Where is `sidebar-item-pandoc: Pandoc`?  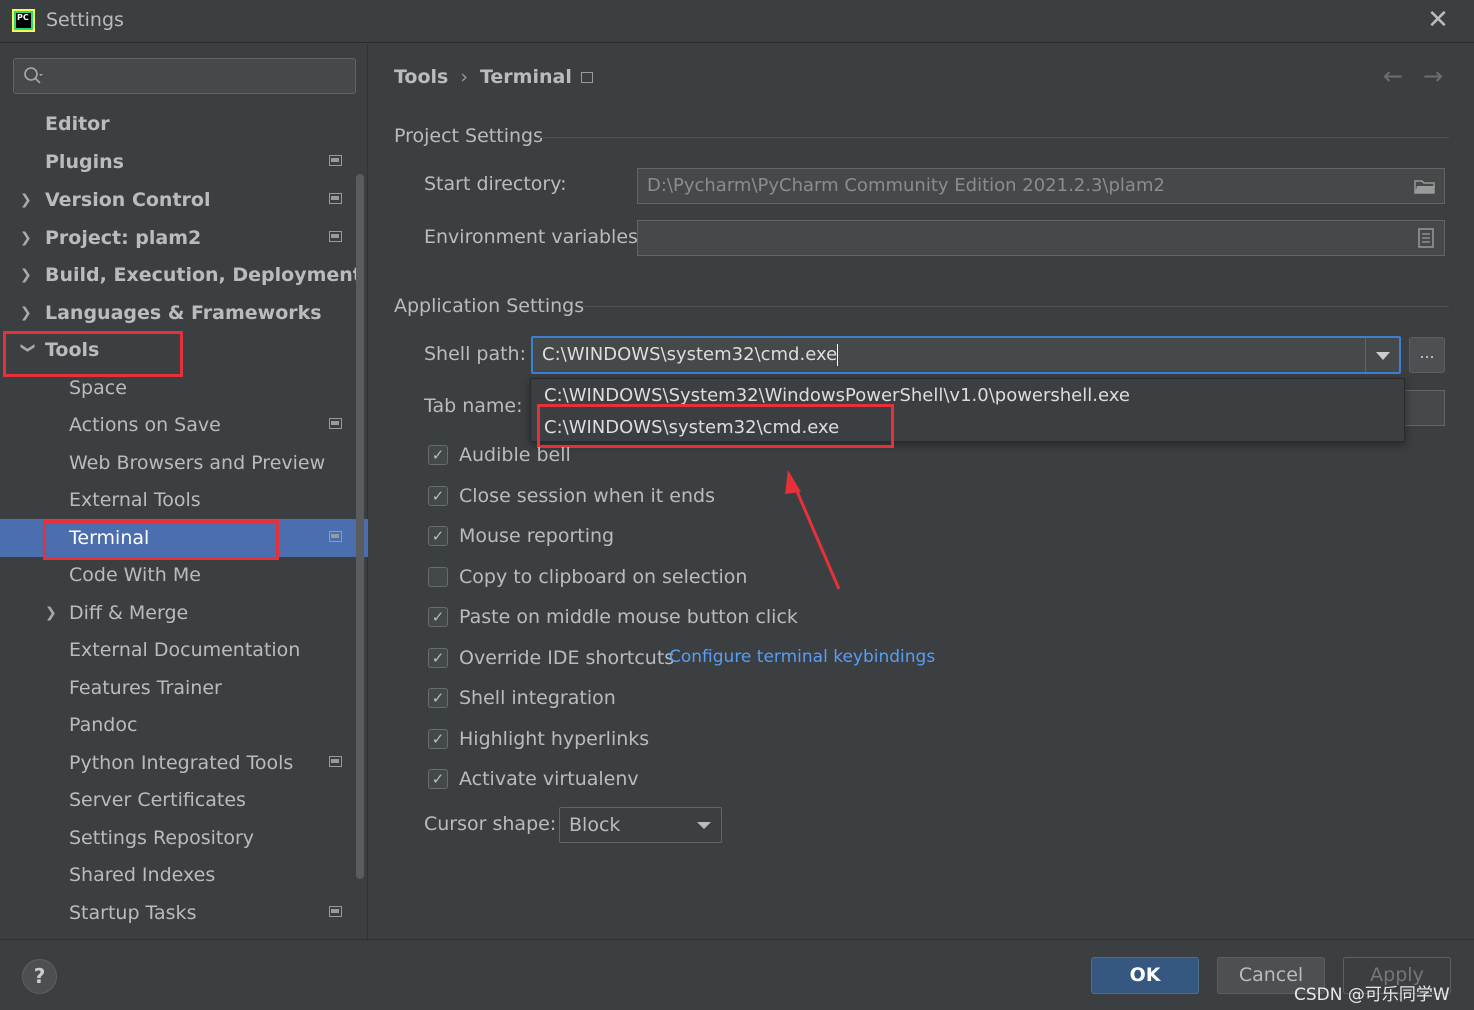
sidebar-item-pandoc: Pandoc is located at coordinates (184, 725).